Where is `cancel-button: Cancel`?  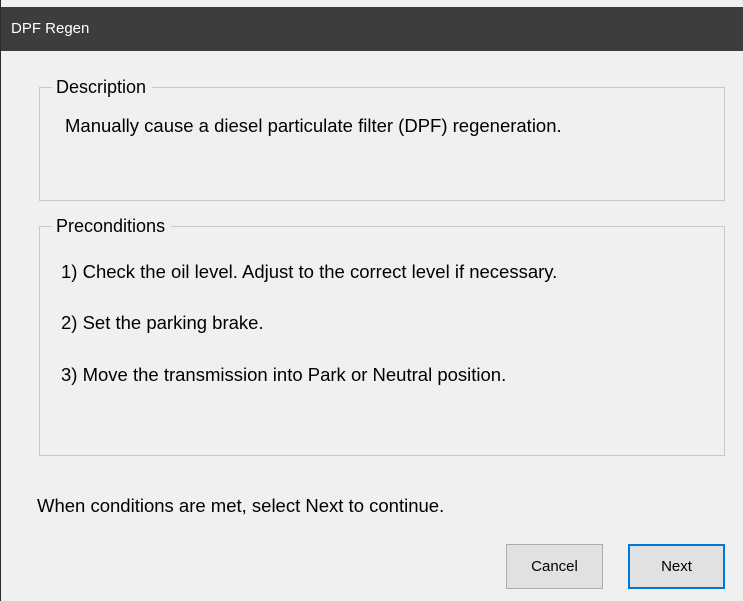 cancel-button: Cancel is located at coordinates (554, 566).